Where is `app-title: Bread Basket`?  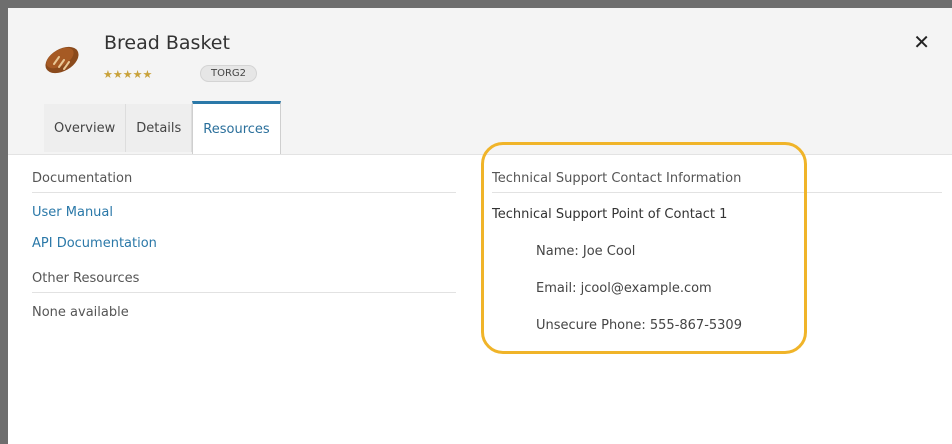
app-title: Bread Basket is located at coordinates (167, 43).